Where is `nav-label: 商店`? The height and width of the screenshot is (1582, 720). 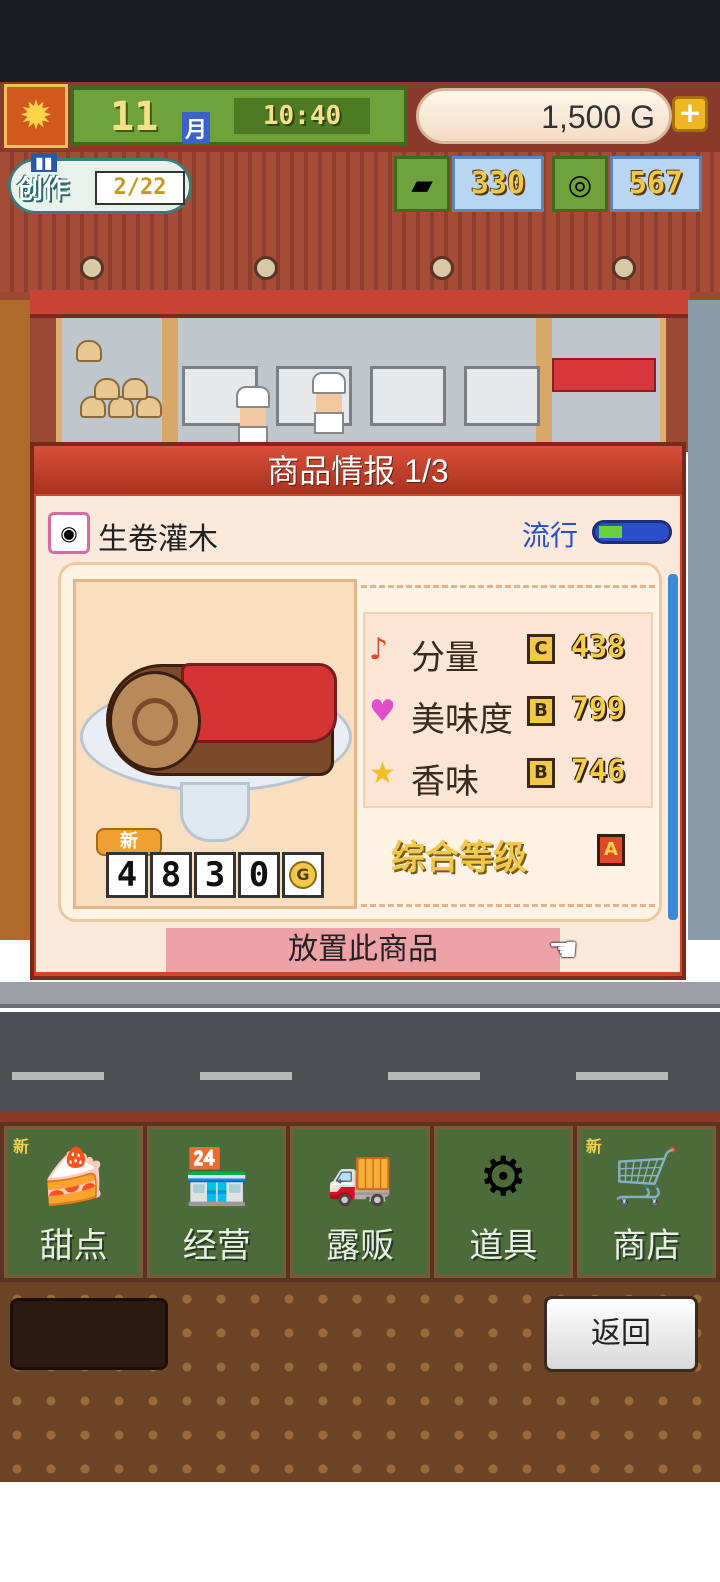
nav-label: 商店 is located at coordinates (646, 1246).